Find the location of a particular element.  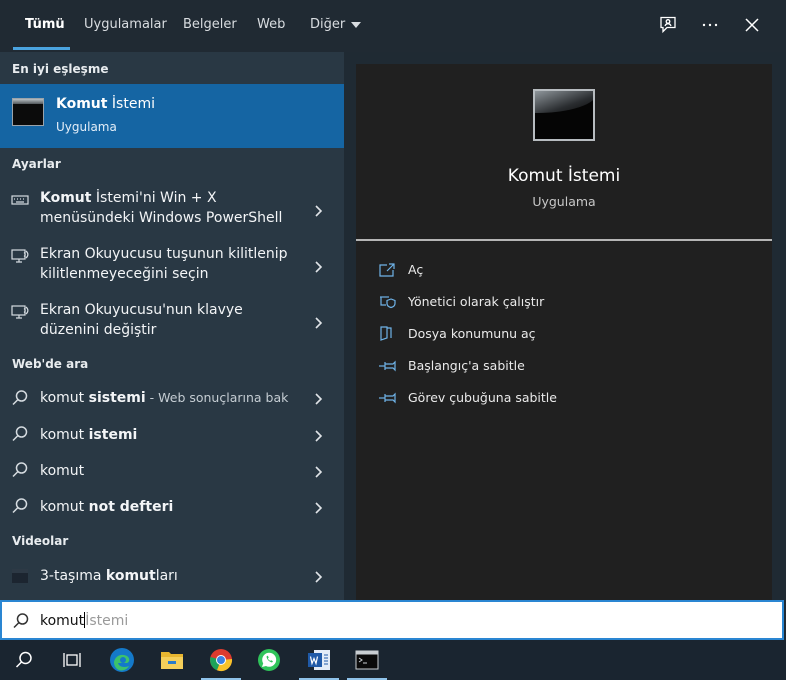

web-result-item: komut sistemi - Web sonuçlarına bak is located at coordinates (172, 398).